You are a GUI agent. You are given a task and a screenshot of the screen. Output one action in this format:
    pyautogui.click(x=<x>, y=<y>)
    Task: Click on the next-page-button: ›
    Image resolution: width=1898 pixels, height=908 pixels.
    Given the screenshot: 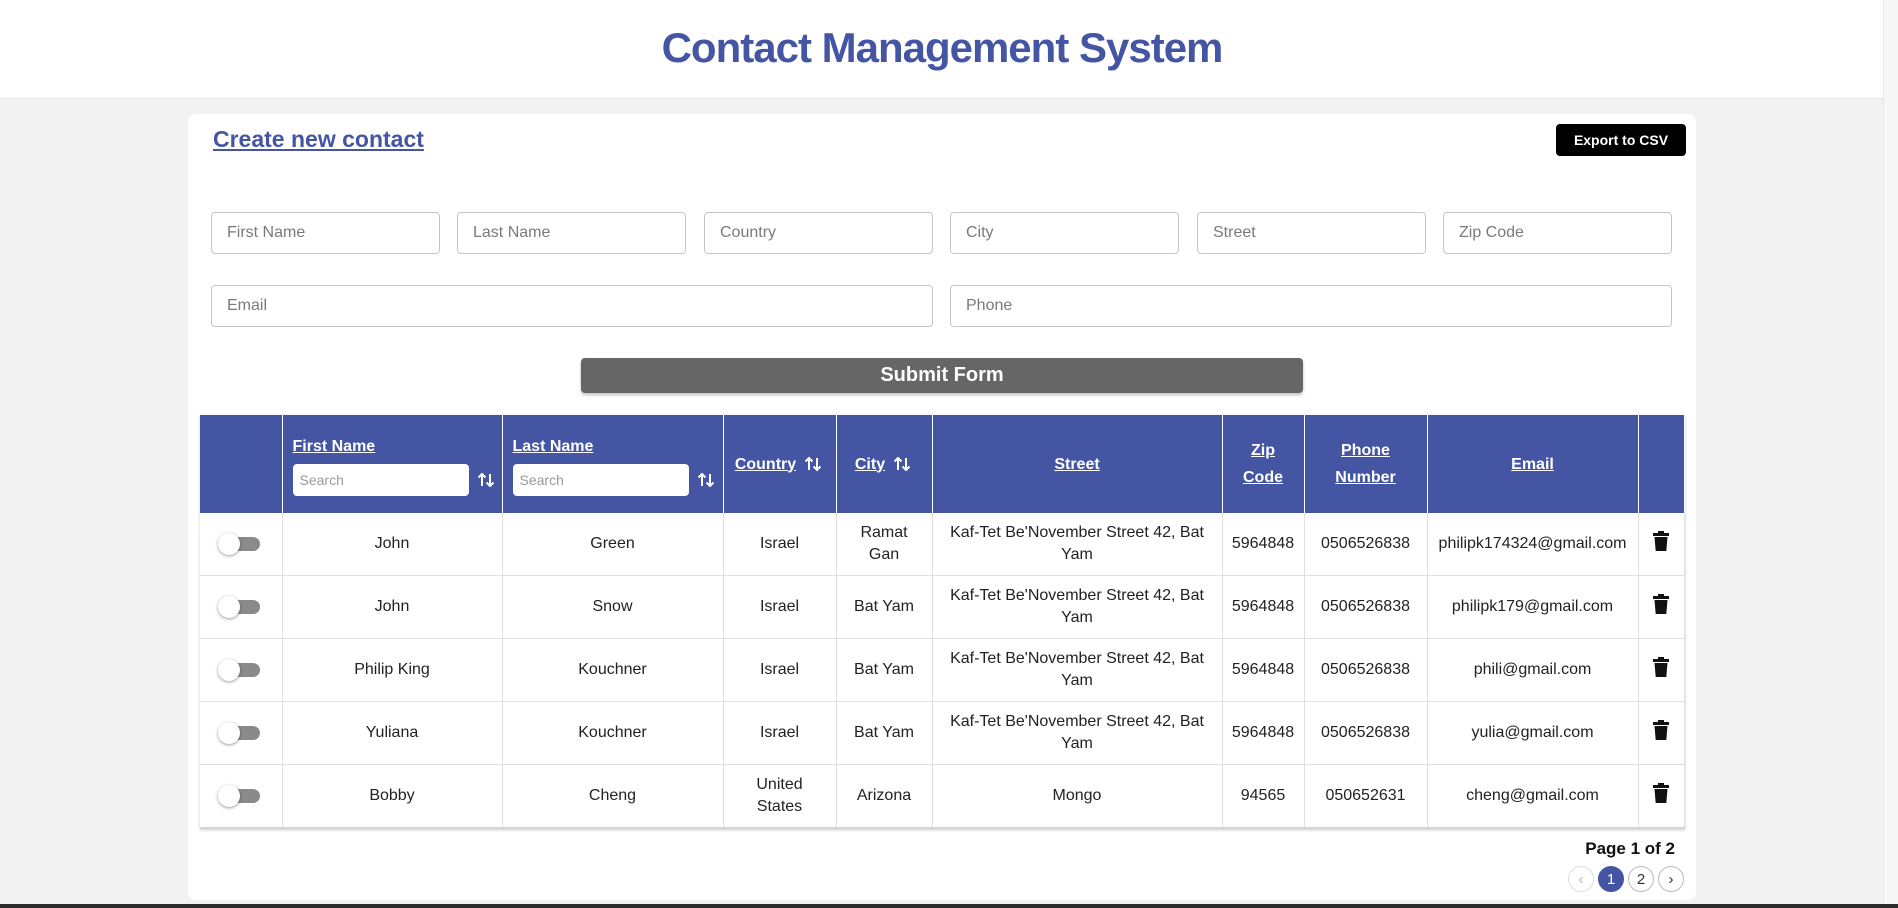 What is the action you would take?
    pyautogui.click(x=1671, y=879)
    